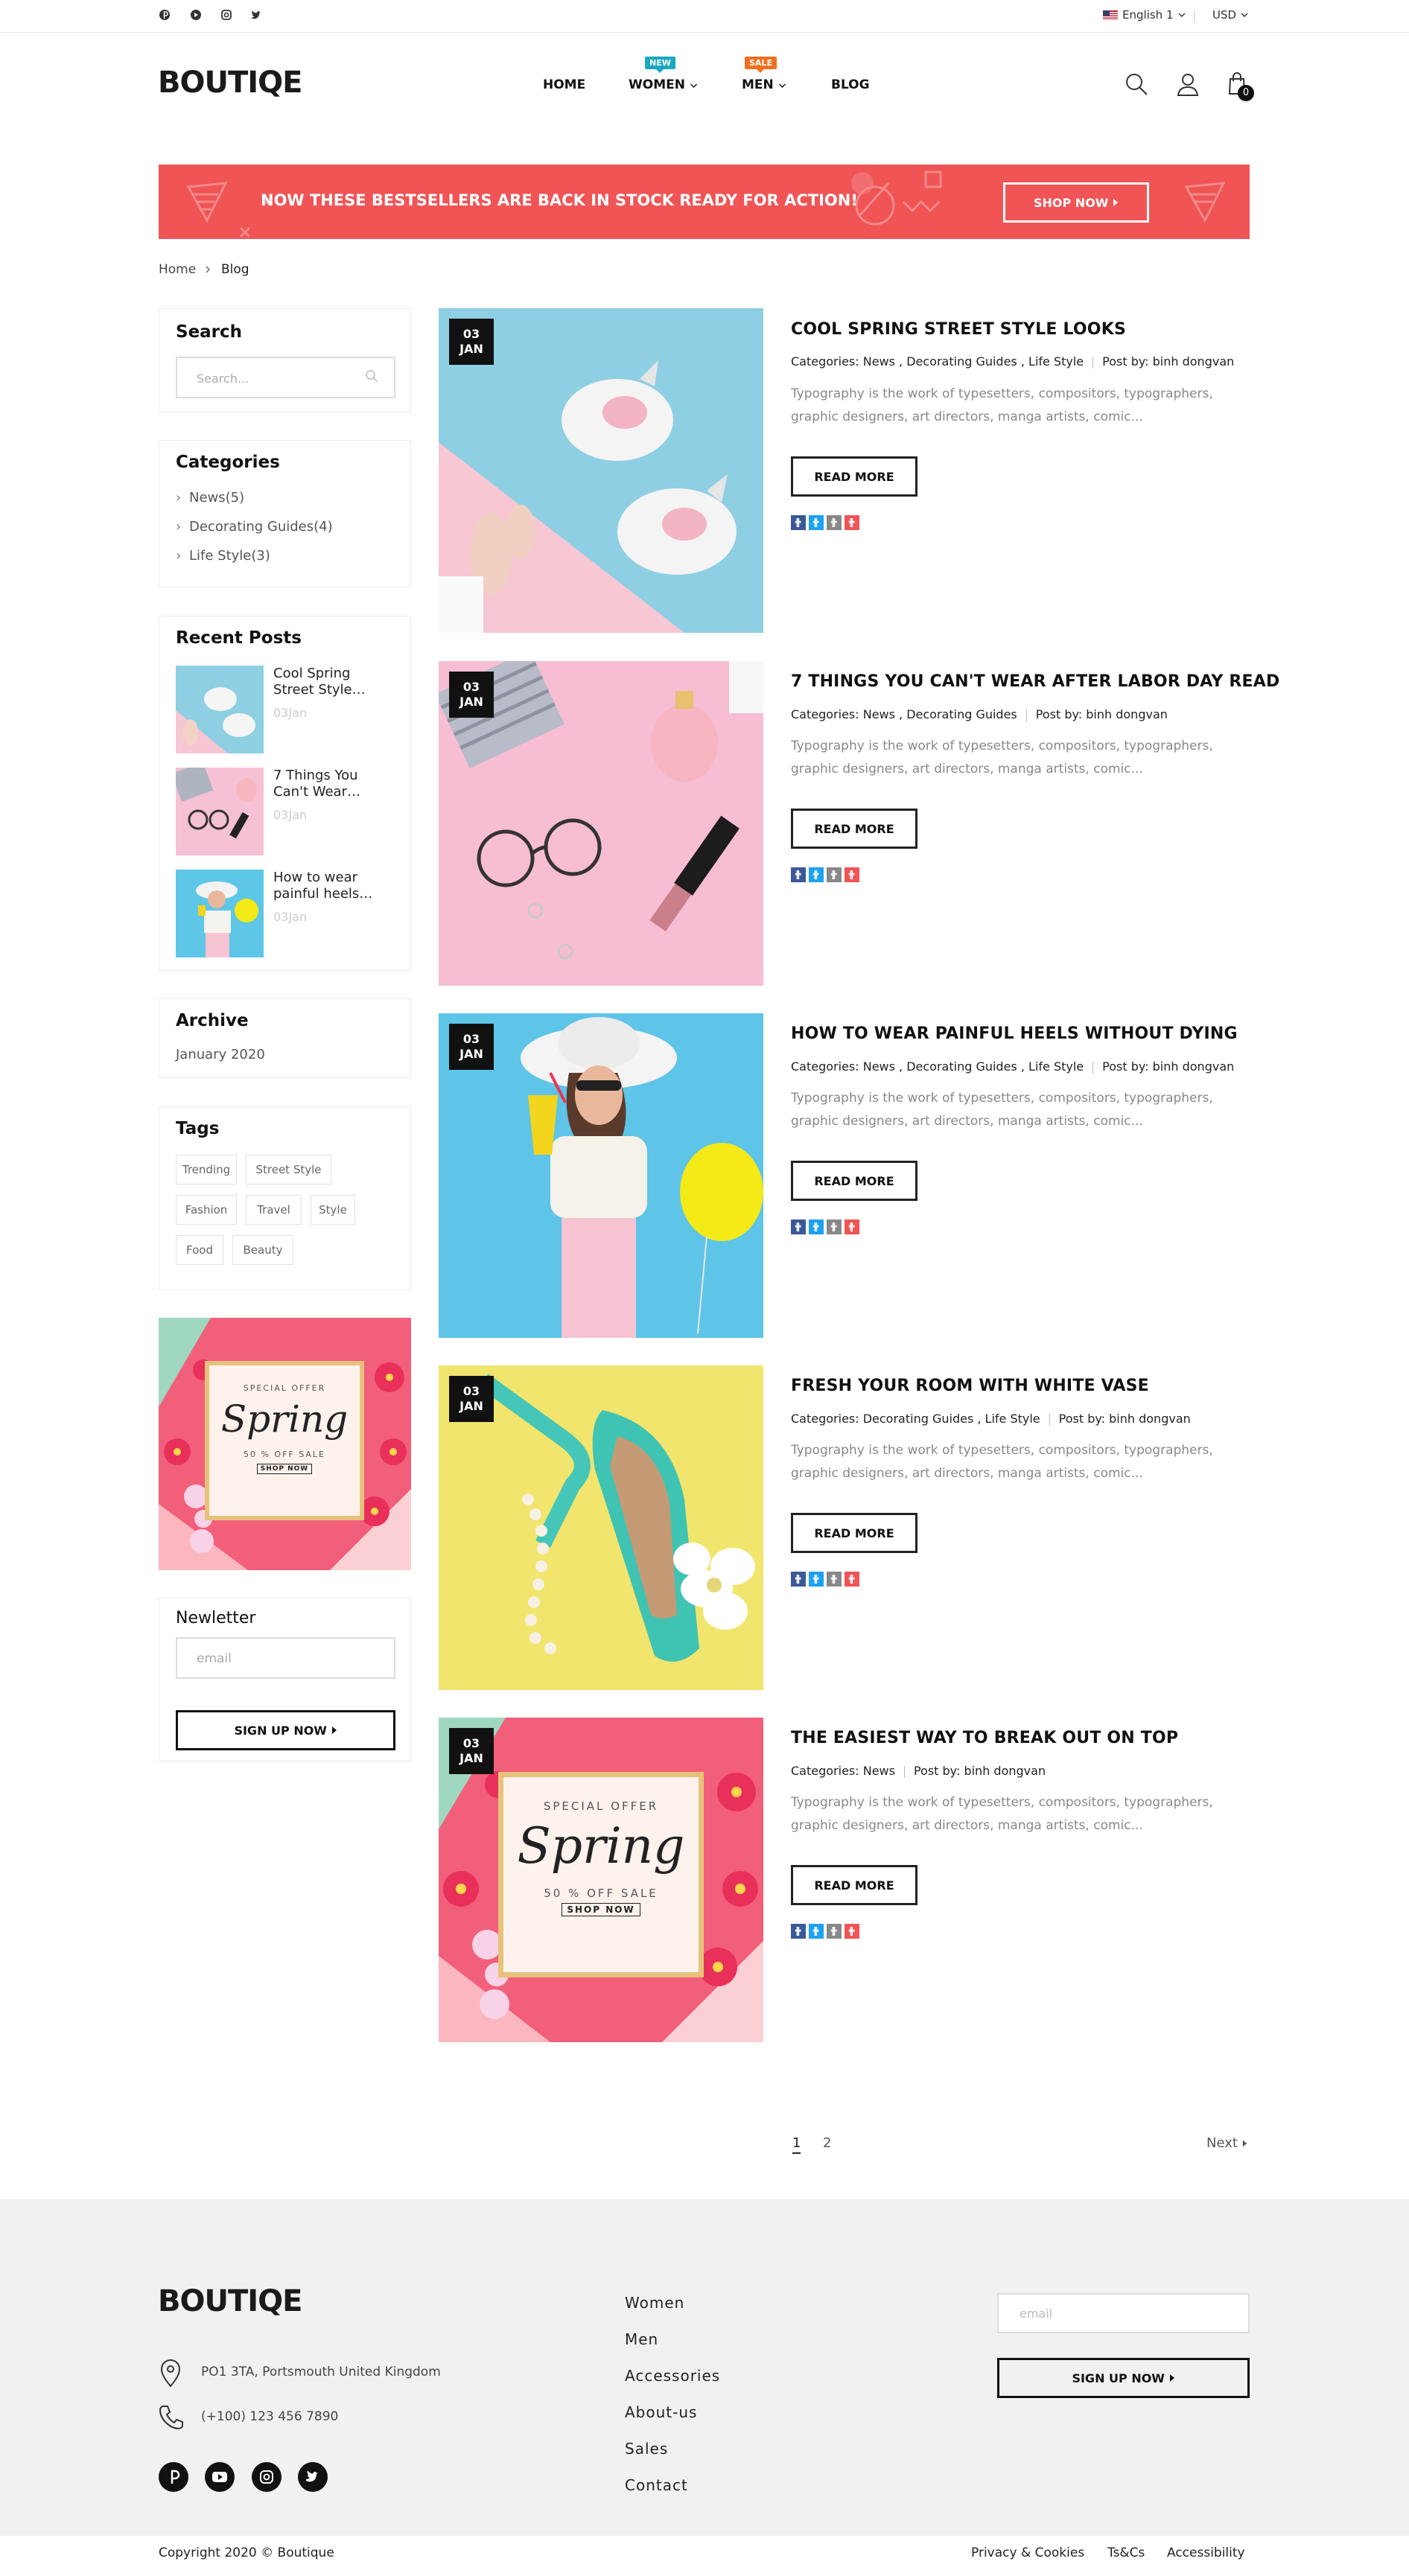  I want to click on terms-link: Ts&Cs, so click(1126, 2552).